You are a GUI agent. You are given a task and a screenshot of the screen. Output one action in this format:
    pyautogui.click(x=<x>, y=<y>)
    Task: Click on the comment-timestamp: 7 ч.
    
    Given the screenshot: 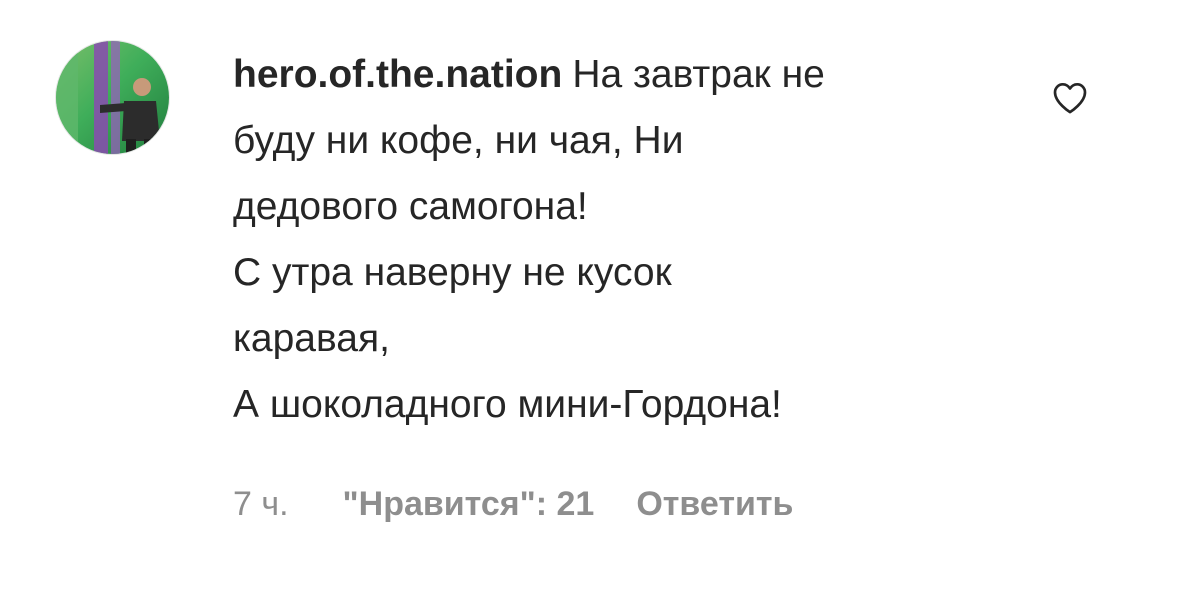 What is the action you would take?
    pyautogui.click(x=261, y=504)
    